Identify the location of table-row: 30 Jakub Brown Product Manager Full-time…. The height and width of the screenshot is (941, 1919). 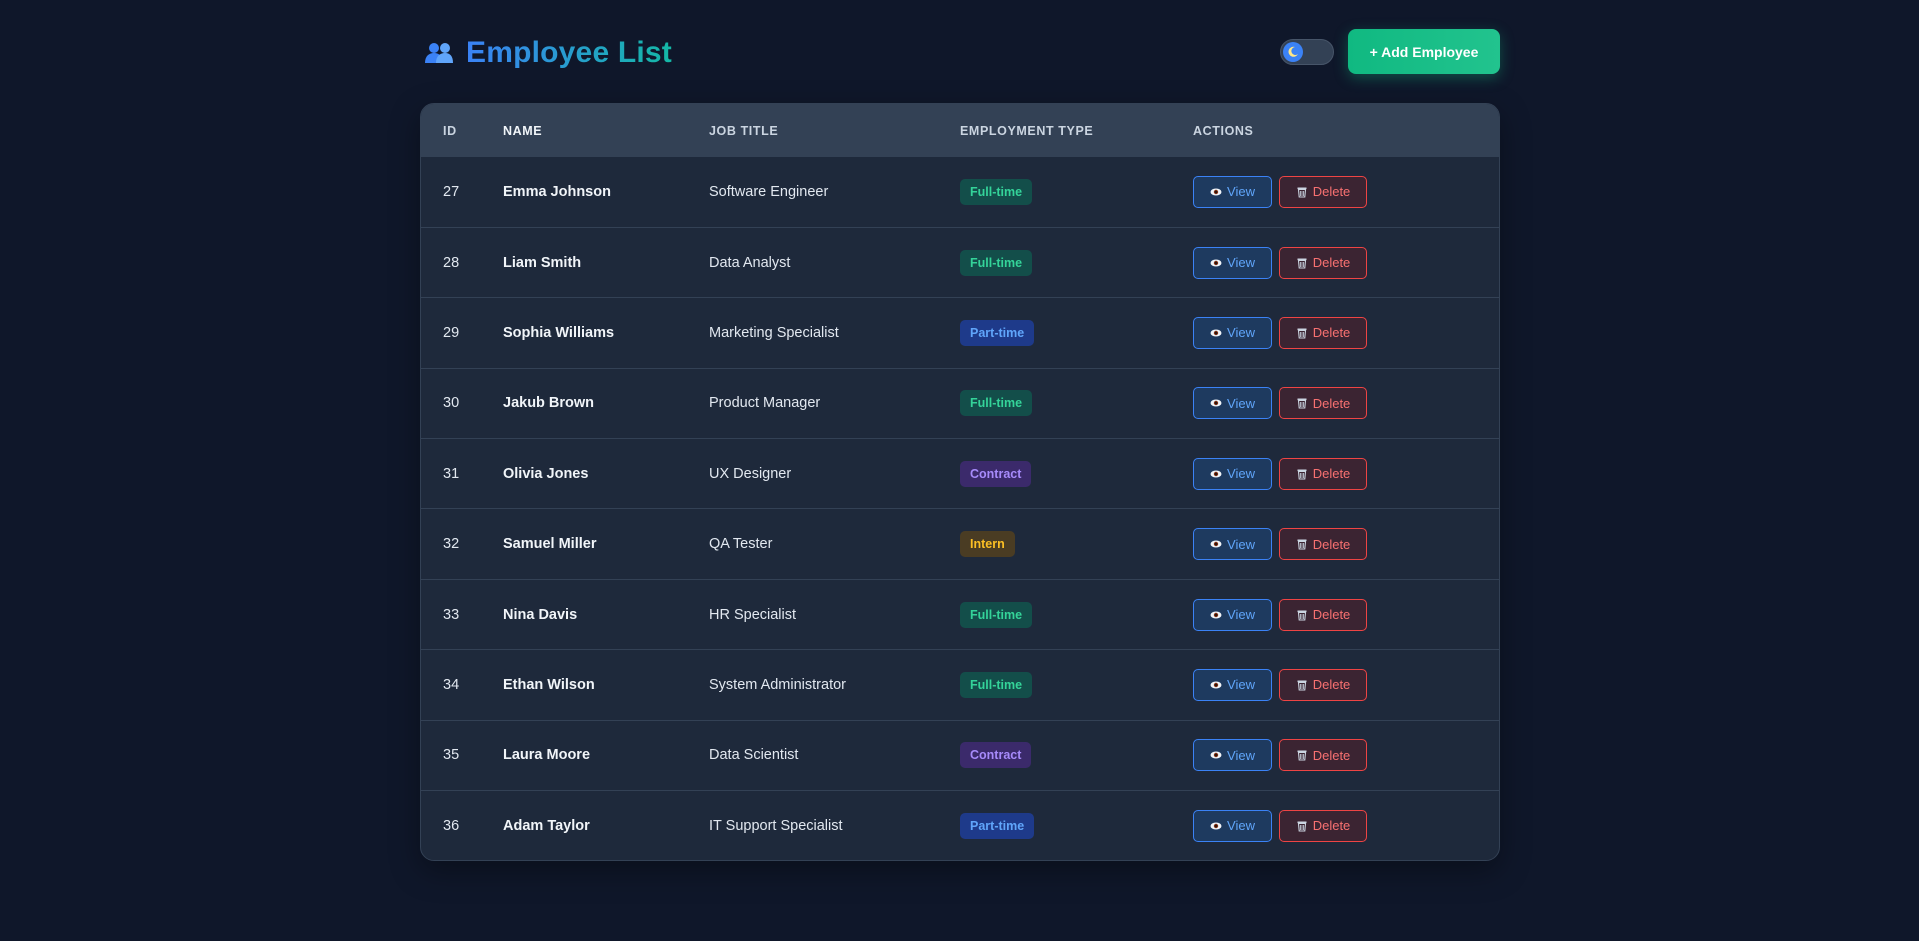
(960, 403).